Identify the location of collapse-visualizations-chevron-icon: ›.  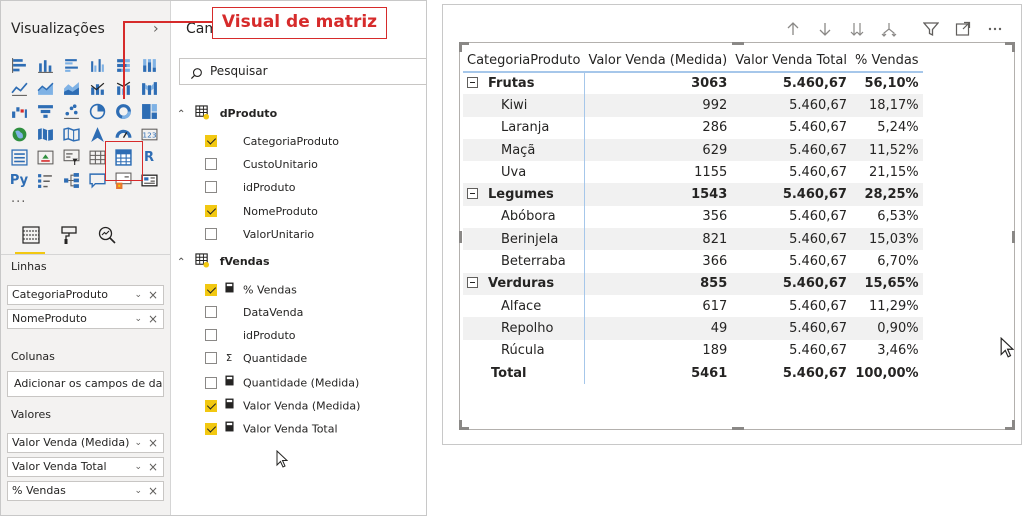
(156, 29).